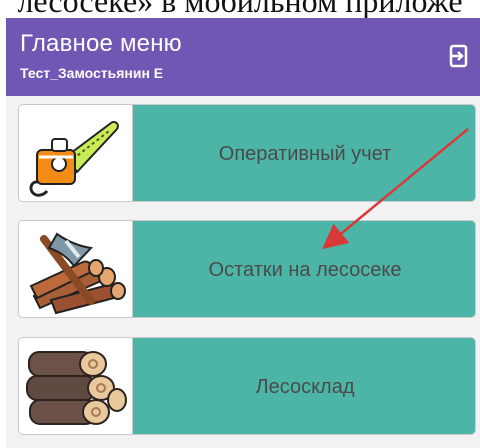  I want to click on page-title: Главное меню, so click(101, 43).